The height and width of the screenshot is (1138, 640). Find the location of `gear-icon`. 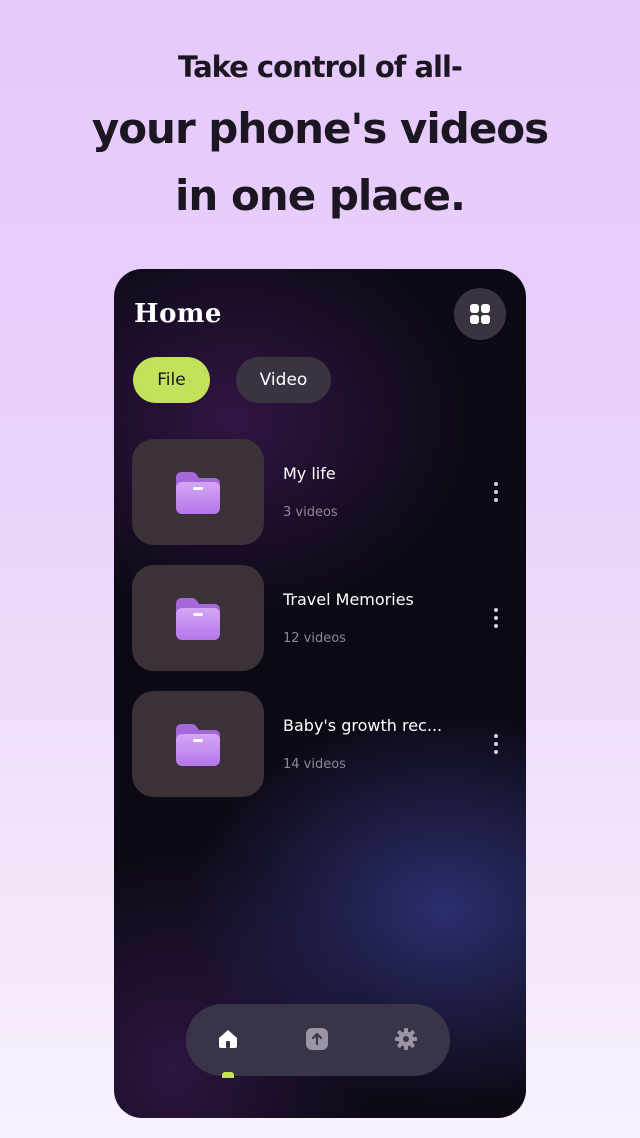

gear-icon is located at coordinates (406, 1039).